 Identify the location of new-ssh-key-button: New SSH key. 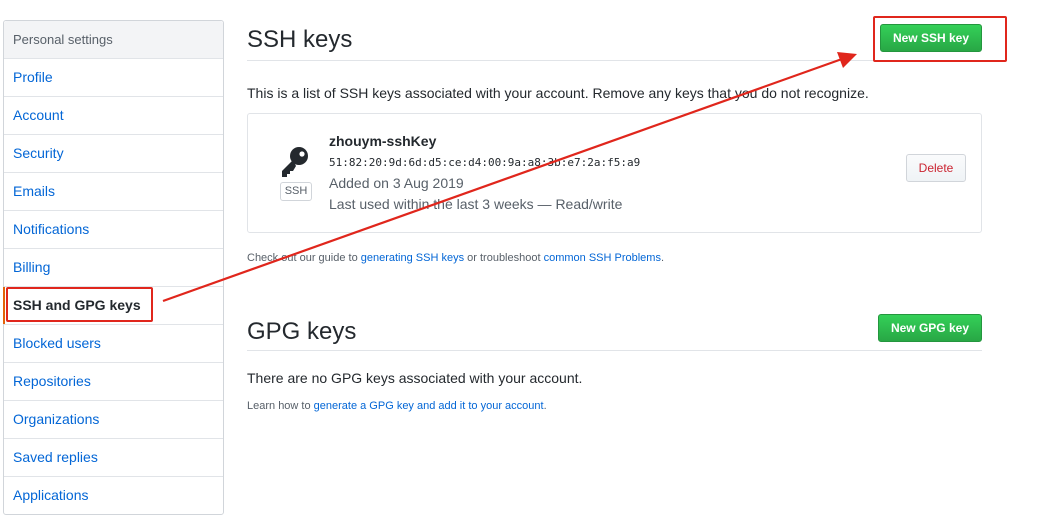
(930, 38).